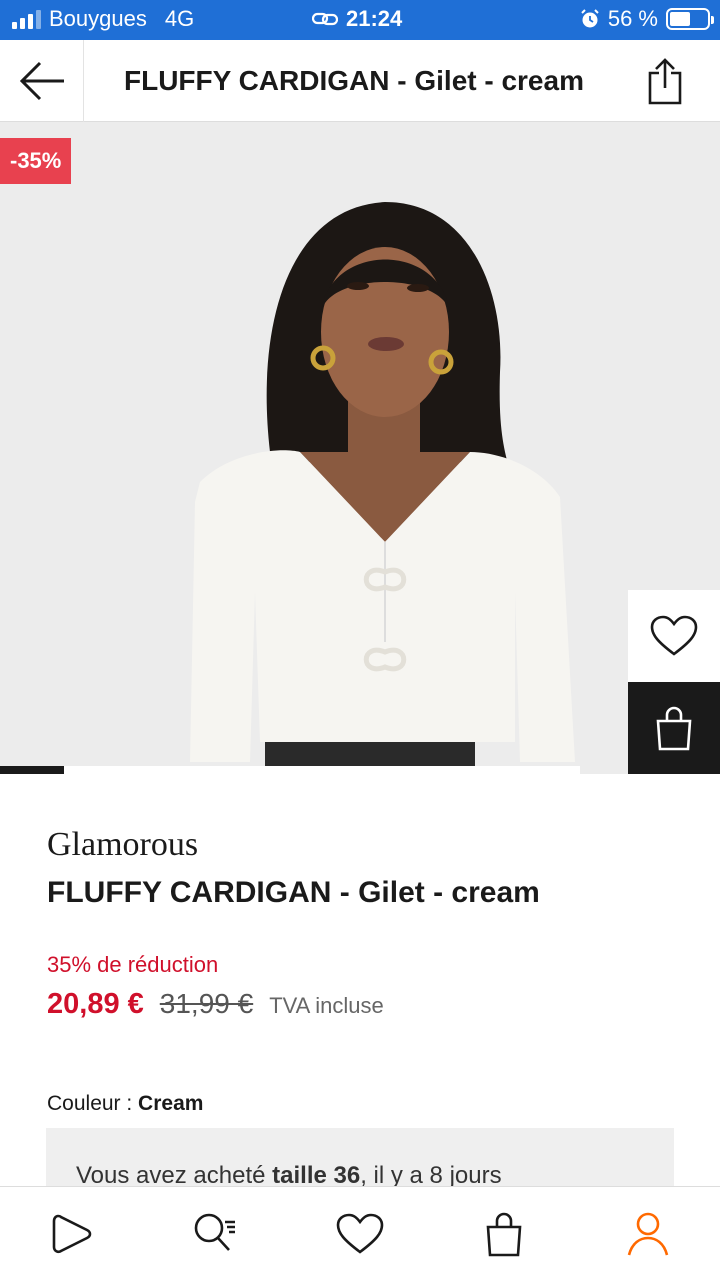  I want to click on purchase-prefix: Vous avez acheté, so click(174, 1175).